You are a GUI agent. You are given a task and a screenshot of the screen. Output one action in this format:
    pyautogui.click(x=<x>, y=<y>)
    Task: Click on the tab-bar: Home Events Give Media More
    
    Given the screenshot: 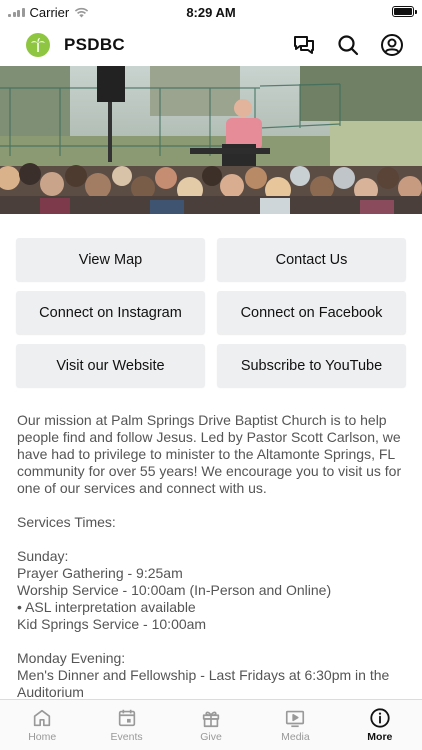 What is the action you would take?
    pyautogui.click(x=211, y=724)
    